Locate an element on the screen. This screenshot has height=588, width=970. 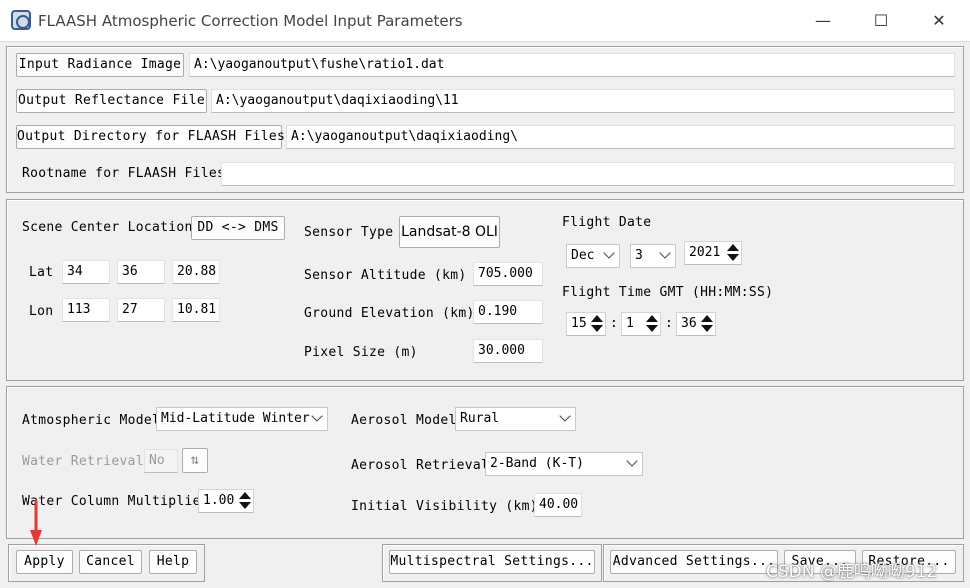
flight-hour-value: 15 is located at coordinates (579, 323).